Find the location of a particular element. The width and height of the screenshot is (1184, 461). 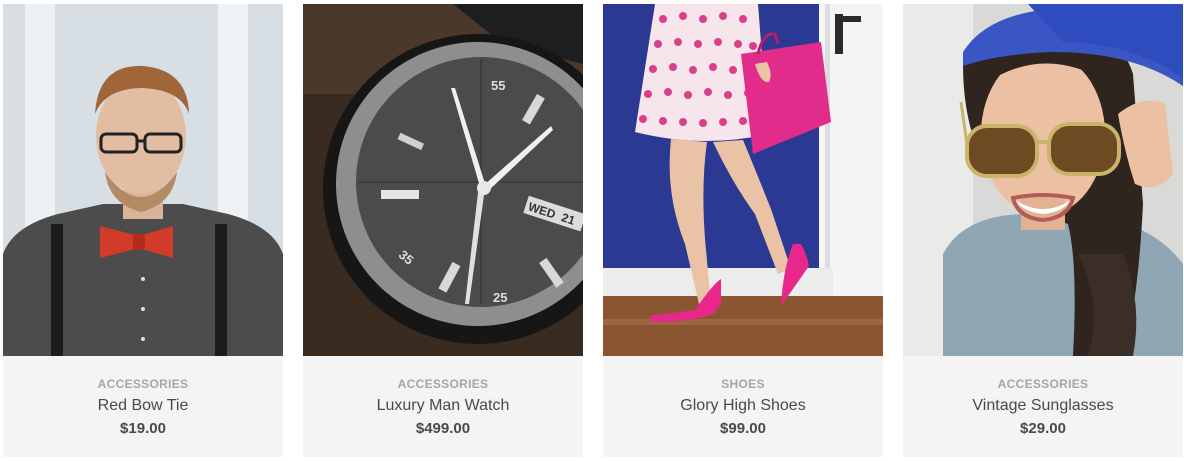

product-name: Glory High Shoes is located at coordinates (743, 406).